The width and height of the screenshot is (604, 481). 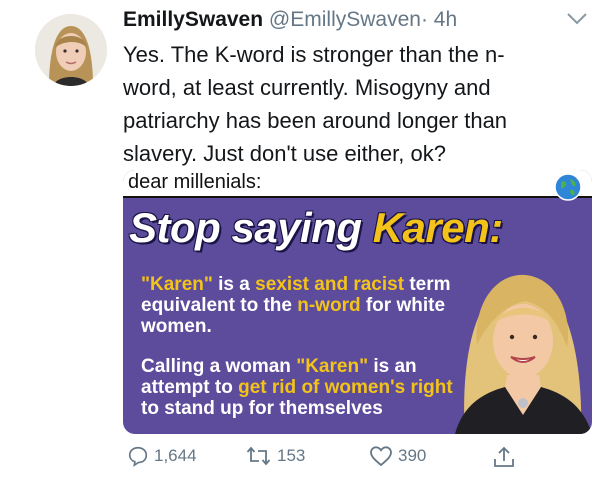 I want to click on heart-icon, so click(x=381, y=456).